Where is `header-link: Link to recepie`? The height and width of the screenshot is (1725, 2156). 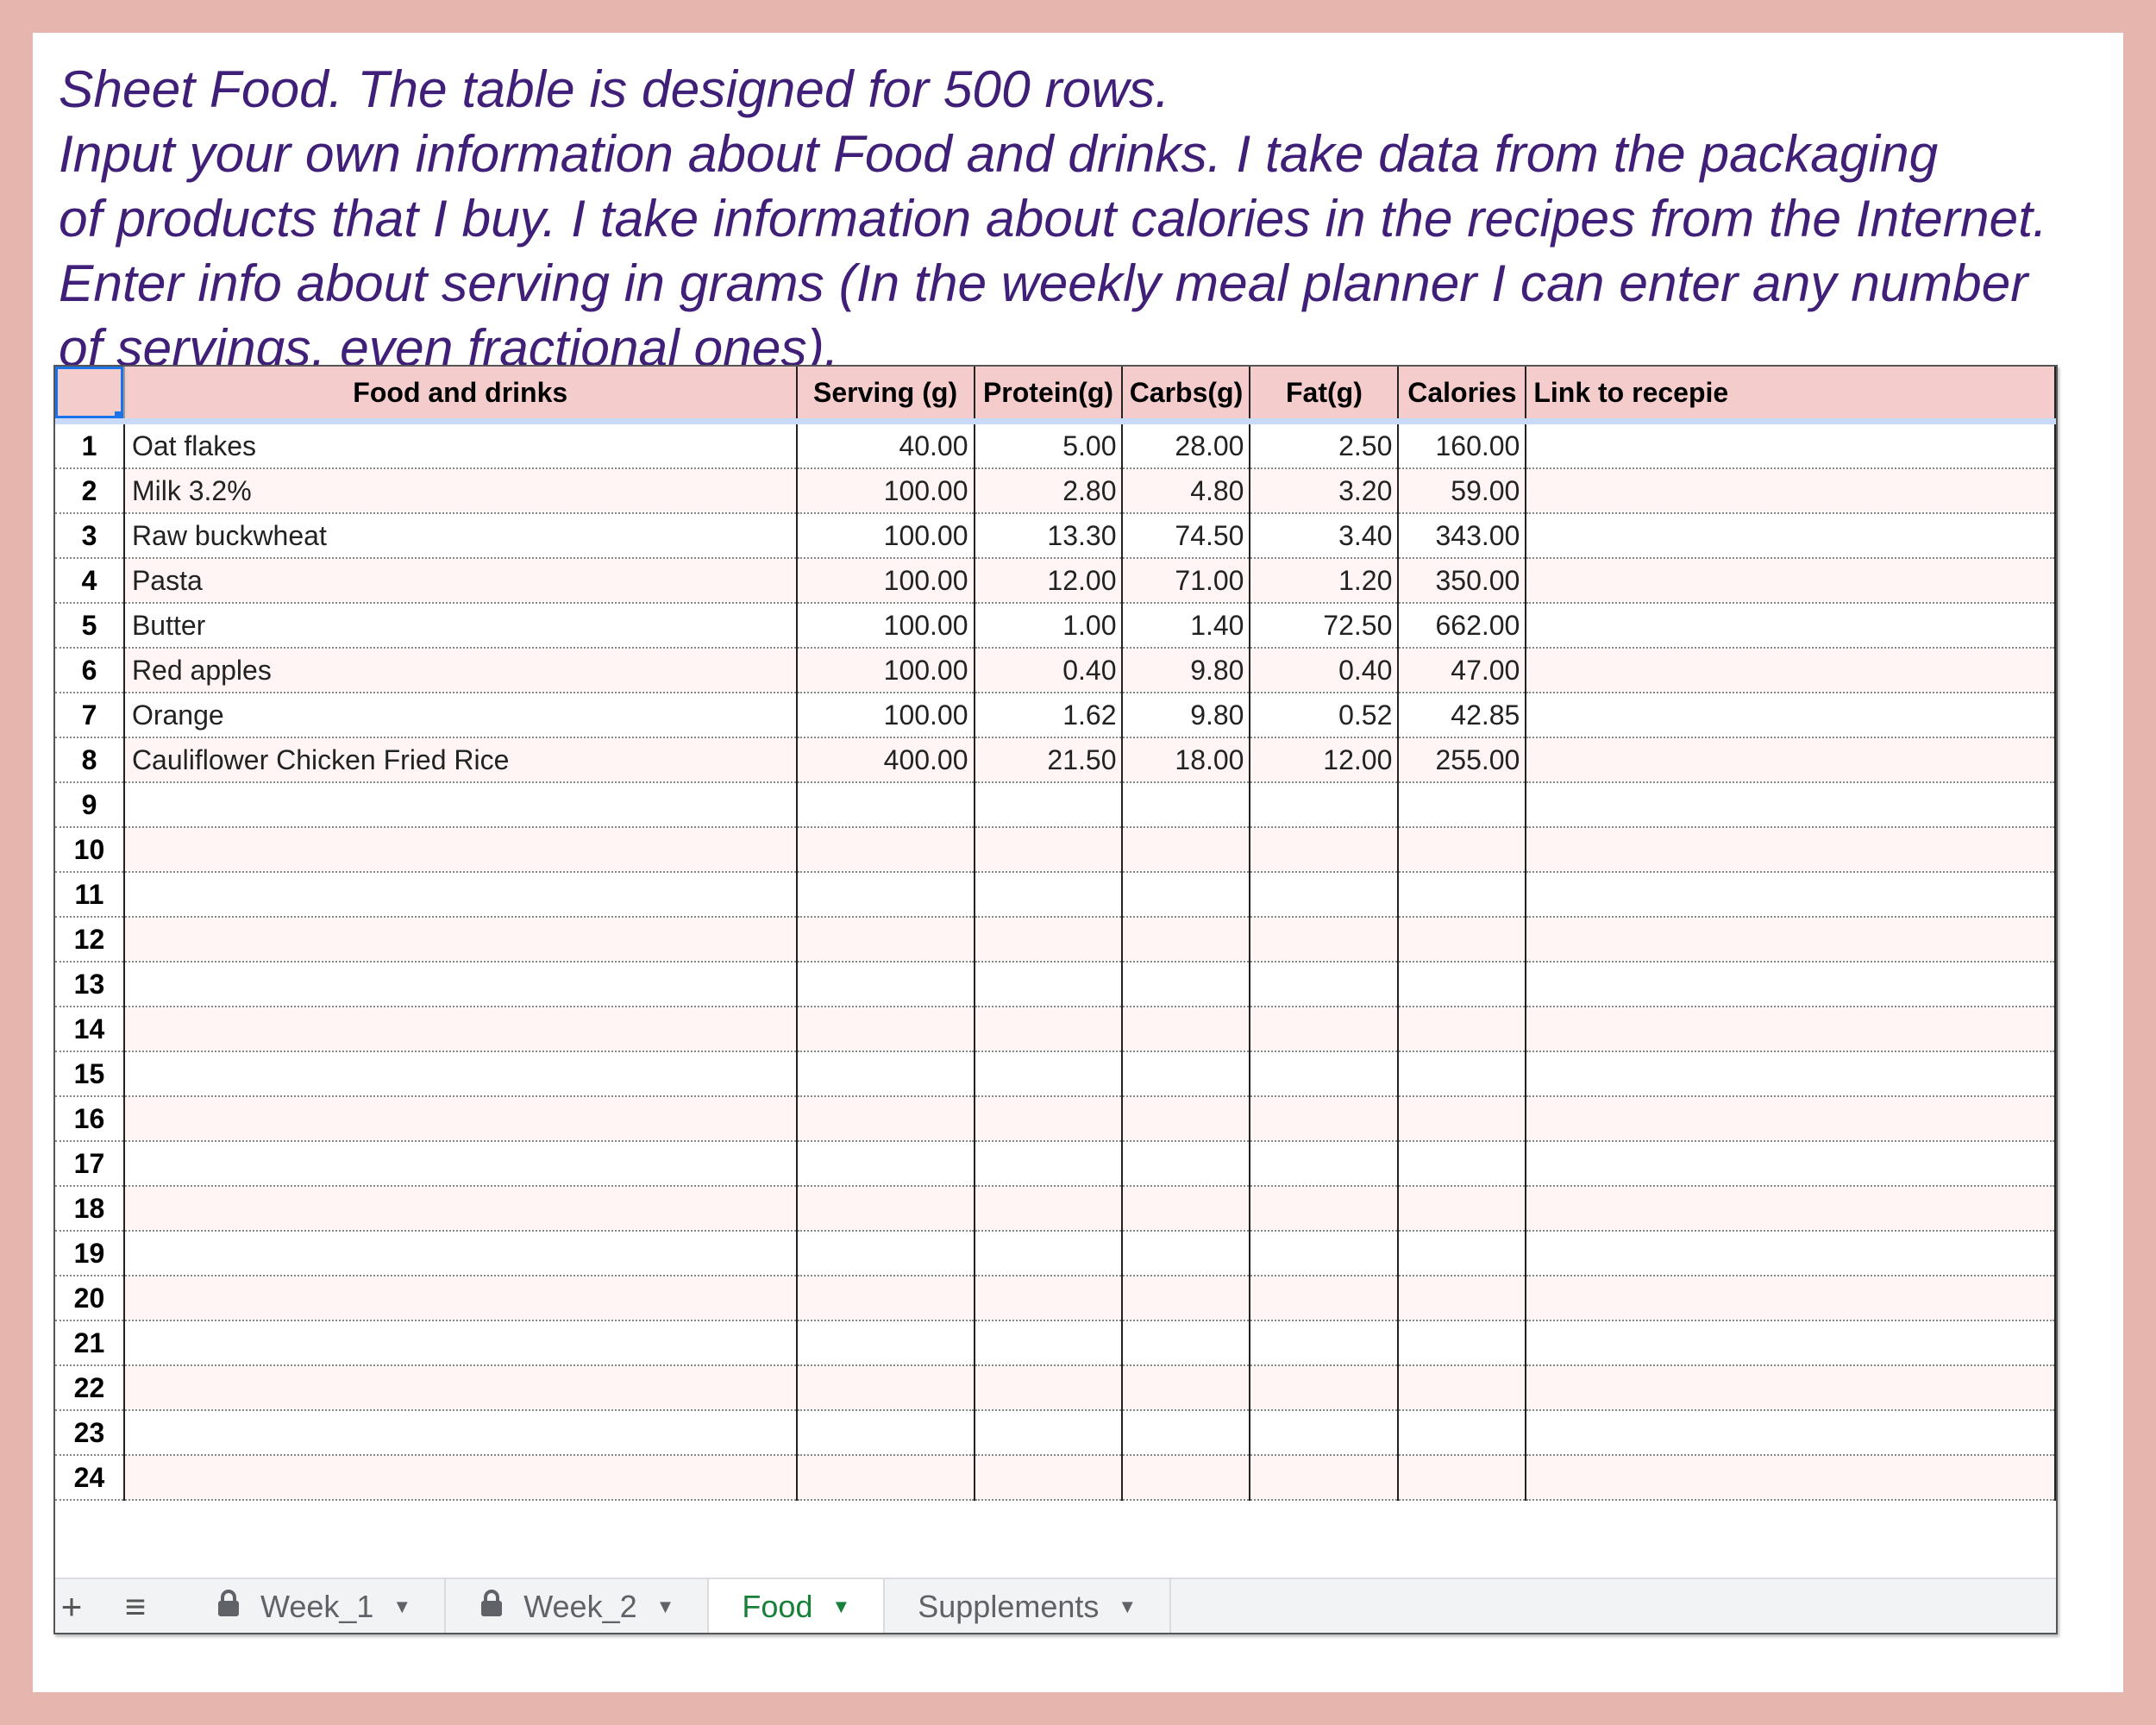
header-link: Link to recepie is located at coordinates (1791, 396).